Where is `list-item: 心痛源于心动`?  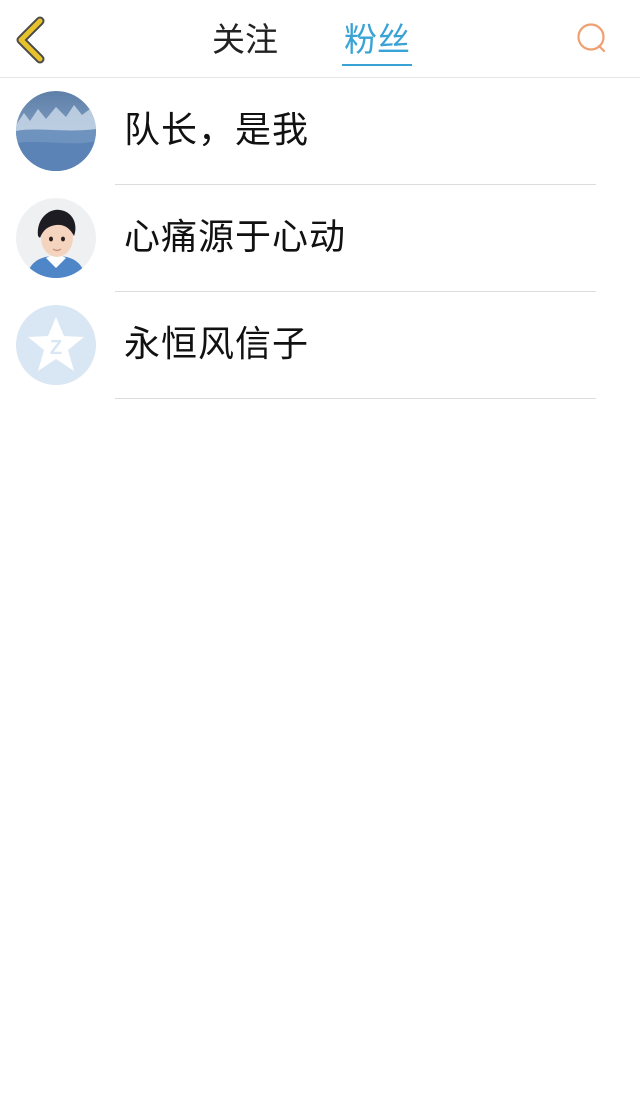
list-item: 心痛源于心动 is located at coordinates (320, 238).